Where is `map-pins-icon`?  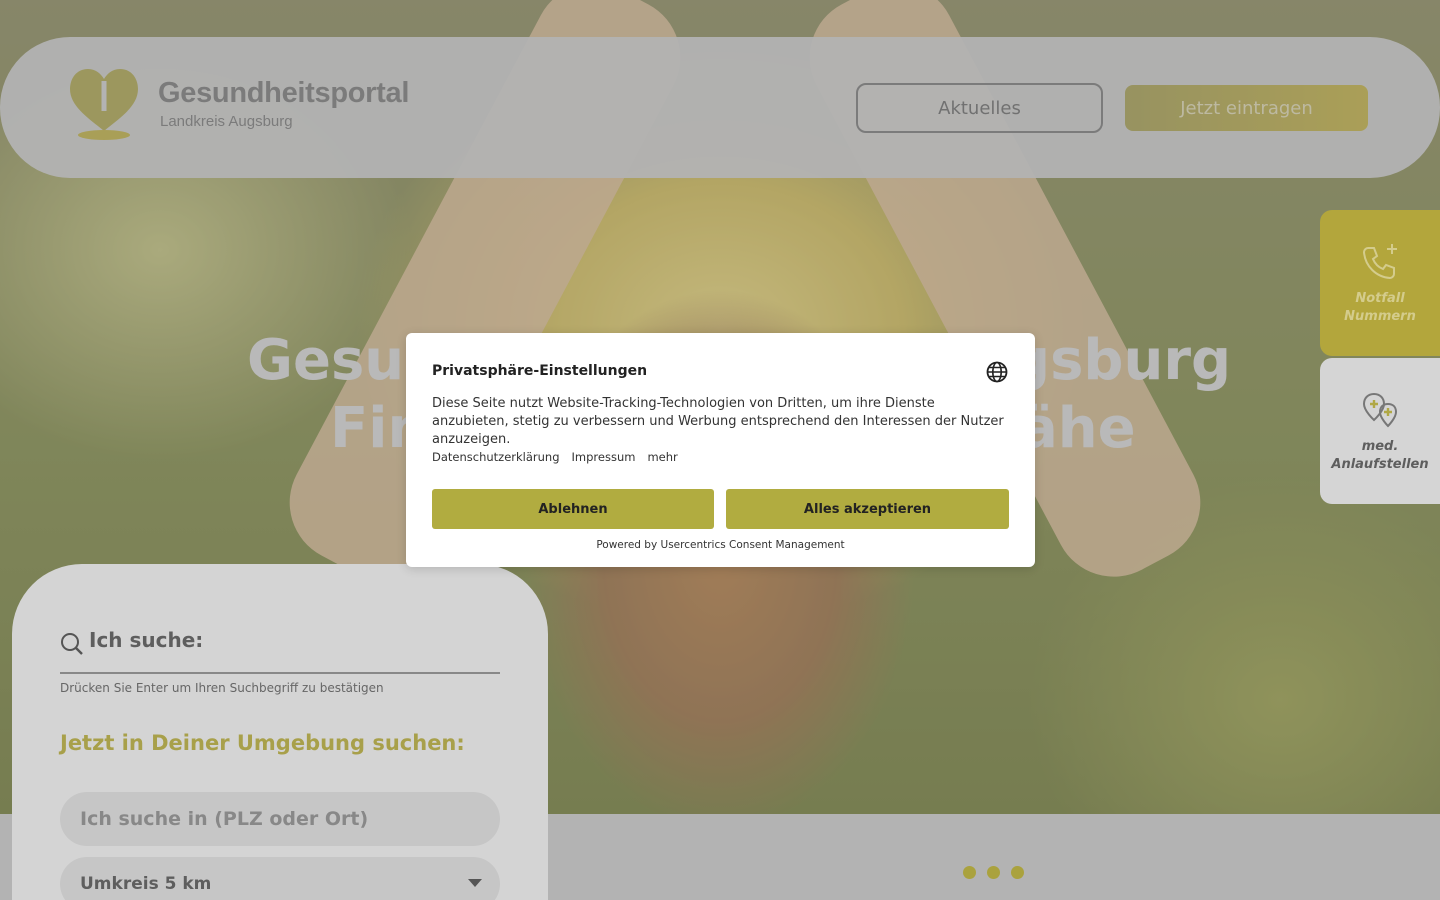
map-pins-icon is located at coordinates (1380, 410).